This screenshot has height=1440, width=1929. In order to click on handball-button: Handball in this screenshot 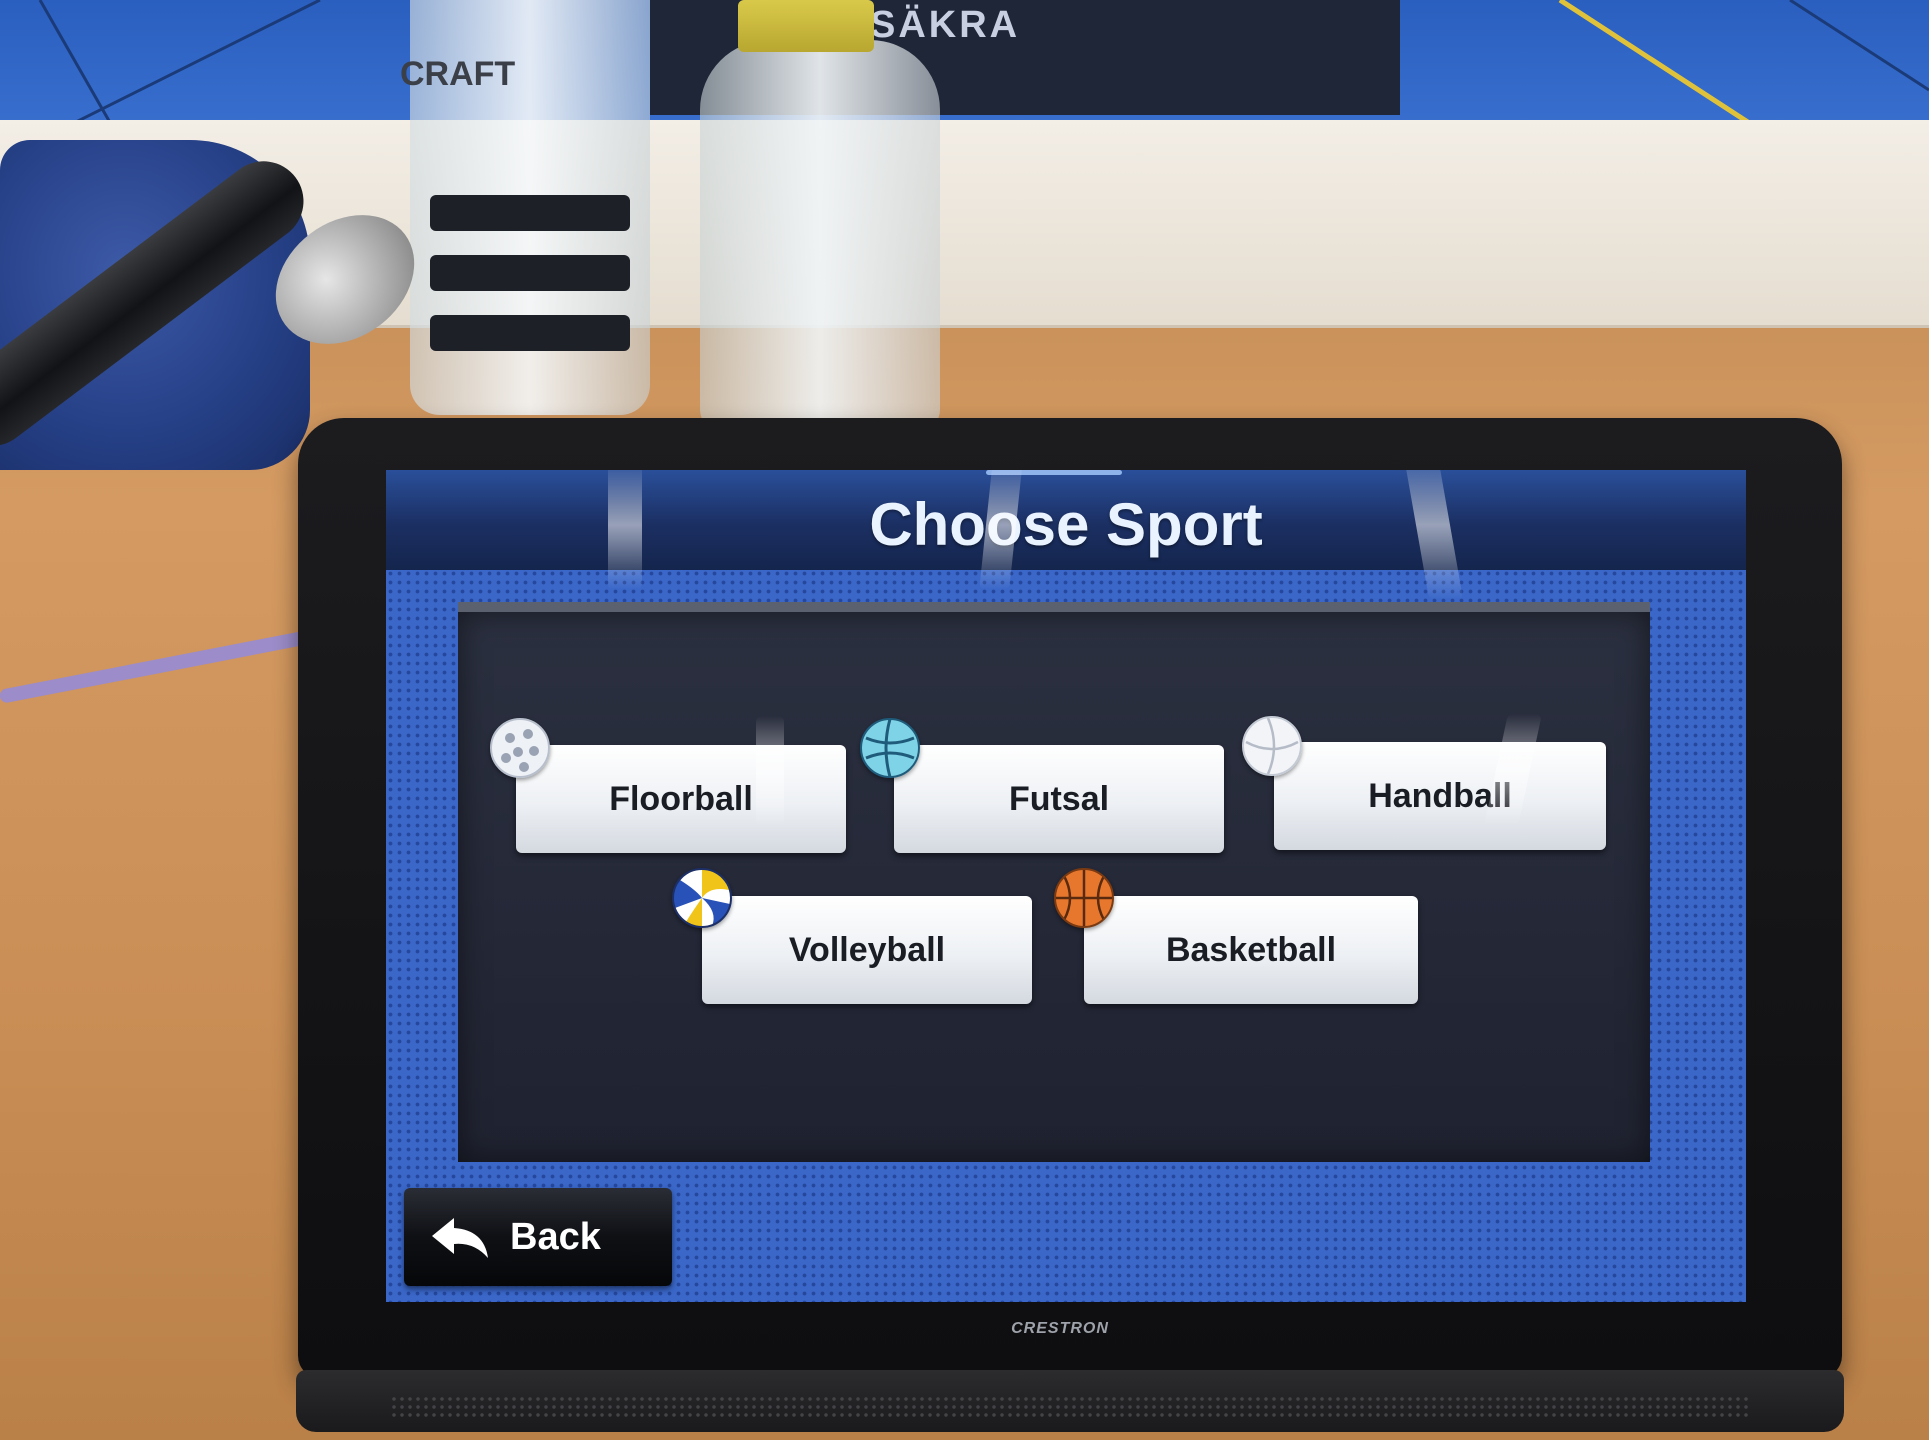, I will do `click(1440, 796)`.